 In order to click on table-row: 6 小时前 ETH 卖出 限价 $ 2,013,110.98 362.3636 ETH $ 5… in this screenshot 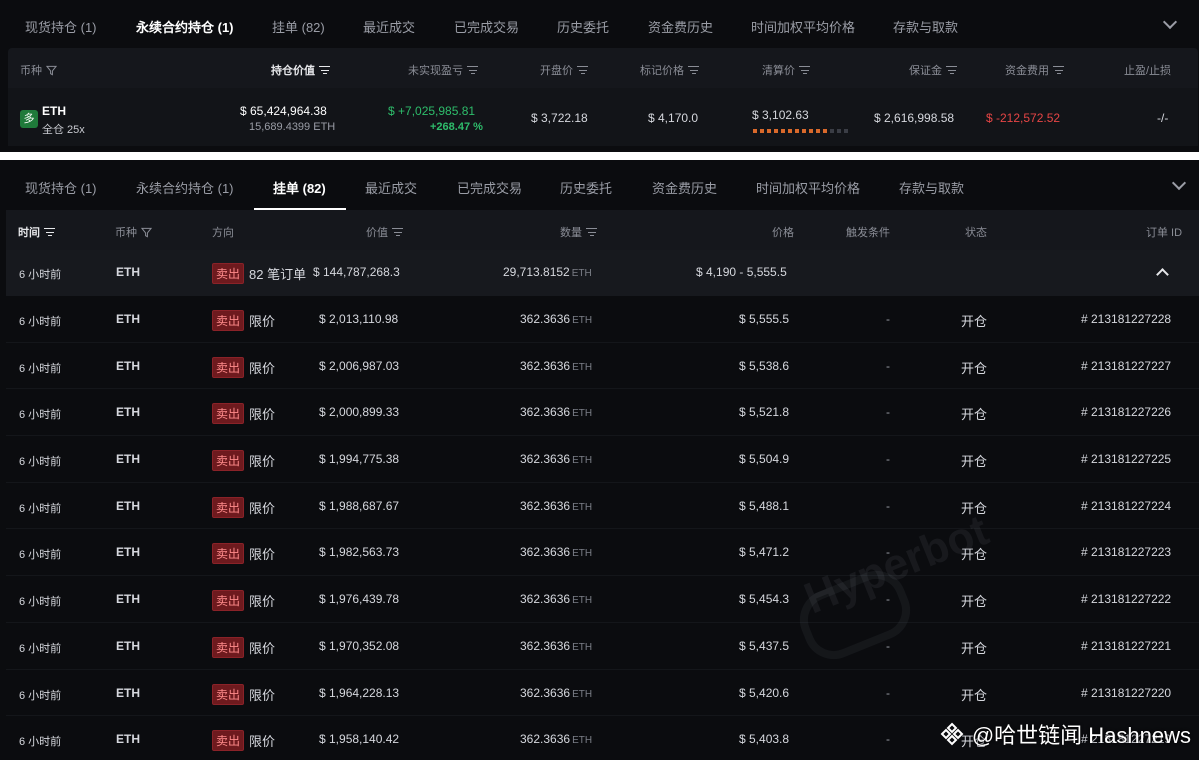, I will do `click(602, 319)`.